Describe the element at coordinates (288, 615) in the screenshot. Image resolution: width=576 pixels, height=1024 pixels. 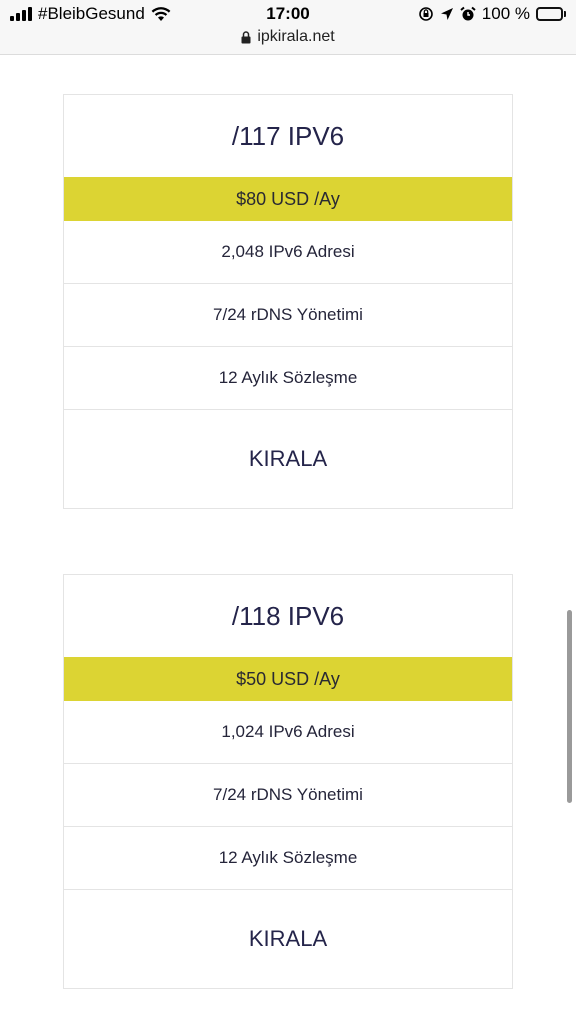
I see `plan-title: /118 IPV6` at that location.